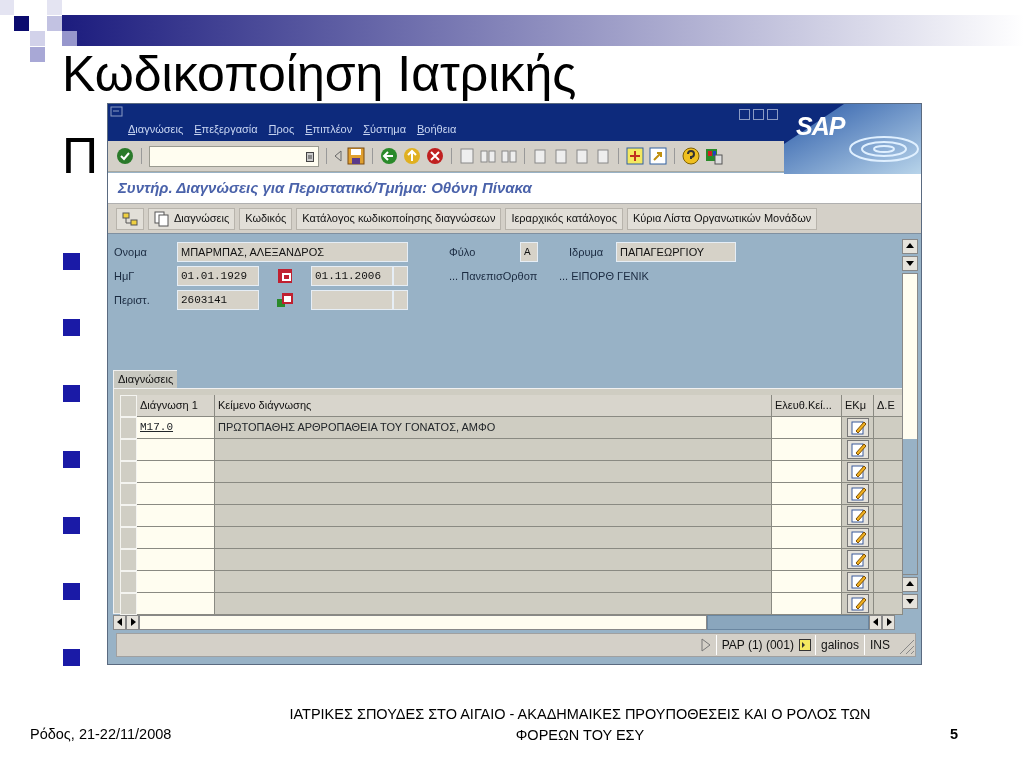 This screenshot has width=1024, height=768. What do you see at coordinates (437, 129) in the screenshot?
I see `menu-item: Βοήθεια` at bounding box center [437, 129].